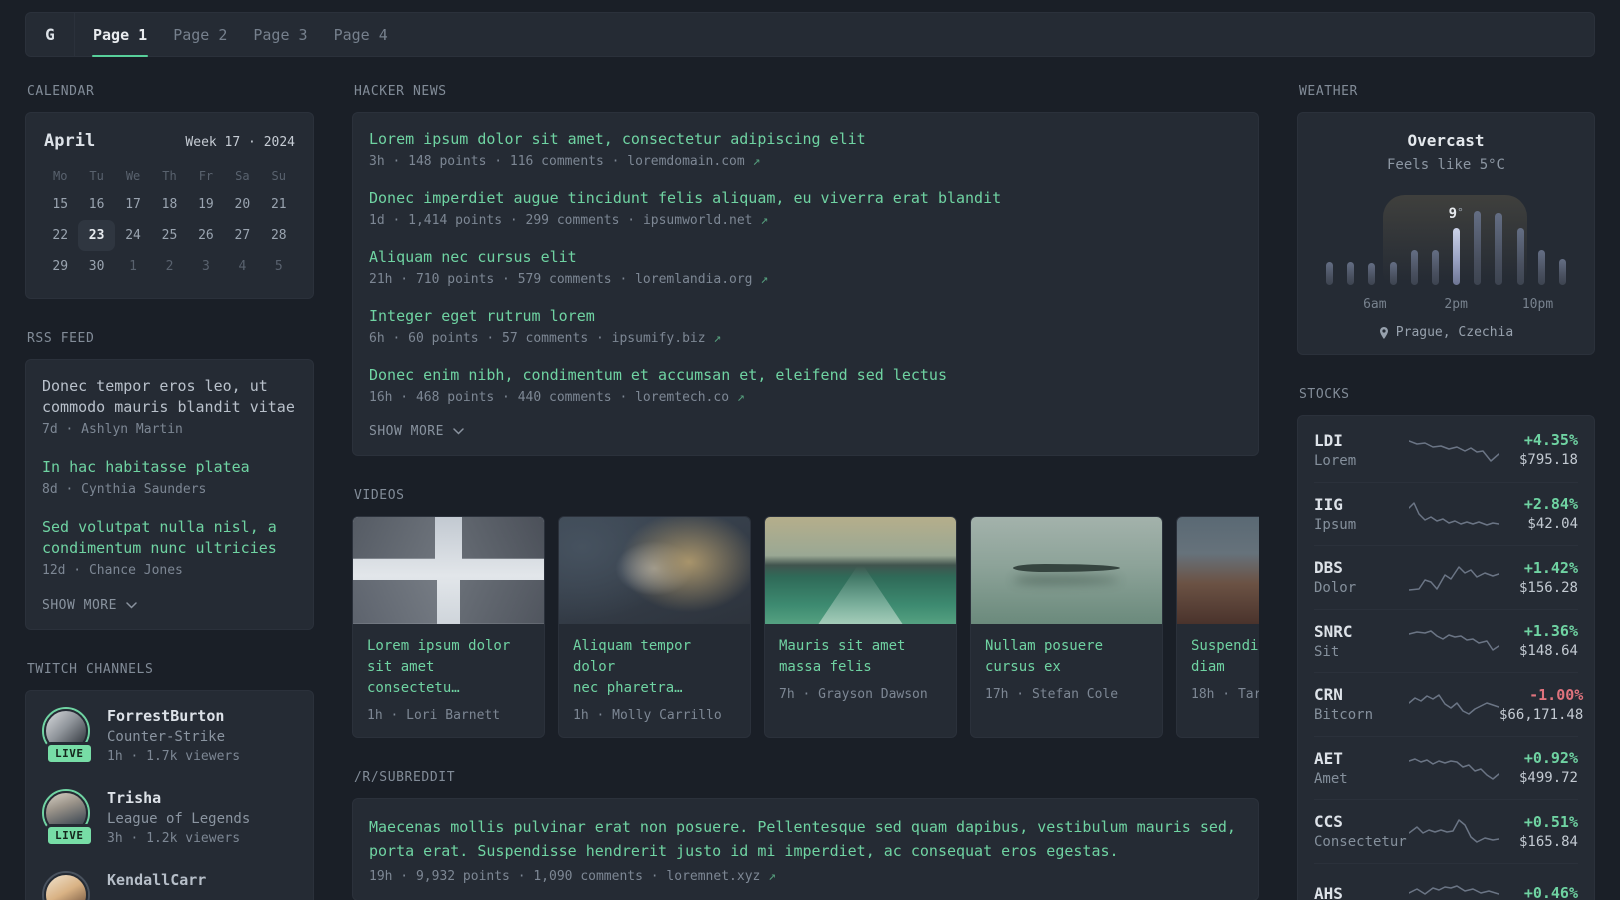 The image size is (1620, 900). I want to click on hackernews-show-more-label: SHOW MORE, so click(406, 431).